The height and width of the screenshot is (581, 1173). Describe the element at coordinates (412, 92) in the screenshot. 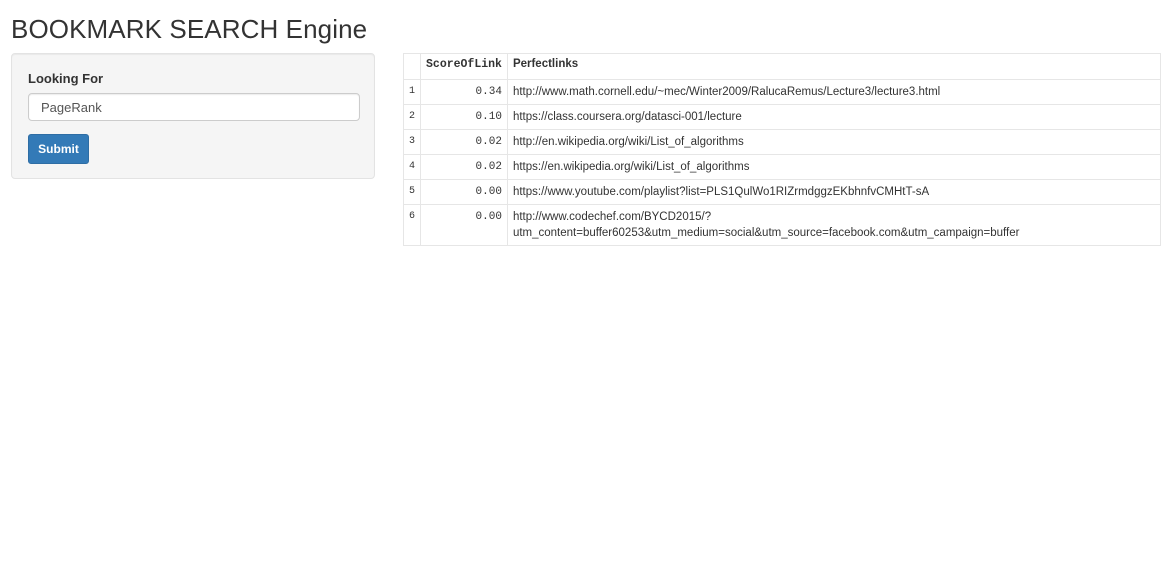

I see `row-index: 1` at that location.